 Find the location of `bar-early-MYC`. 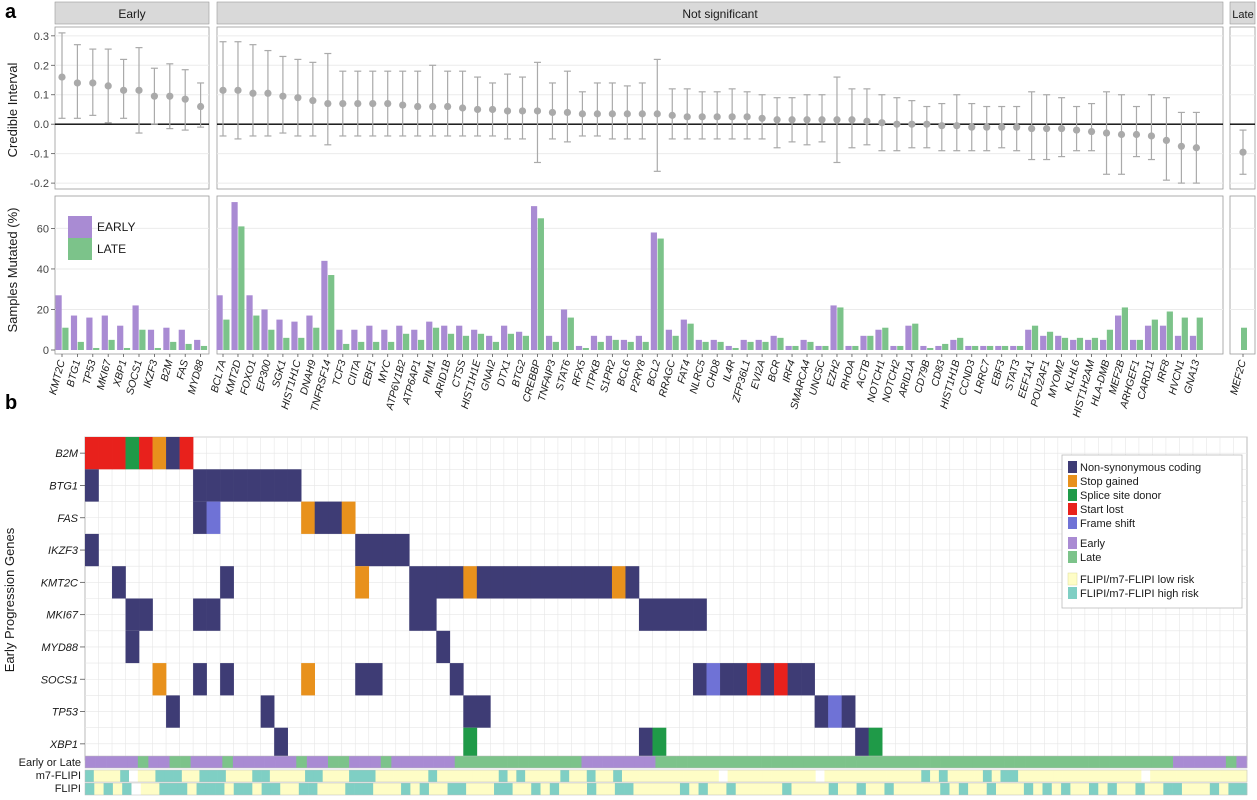

bar-early-MYC is located at coordinates (384, 339).